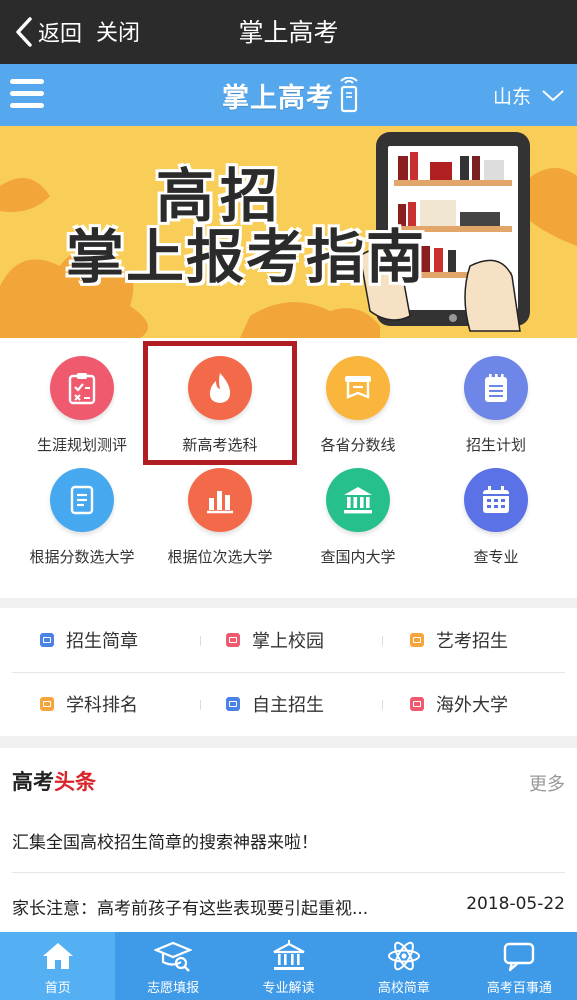  I want to click on tab-label: 高考百事通, so click(519, 988).